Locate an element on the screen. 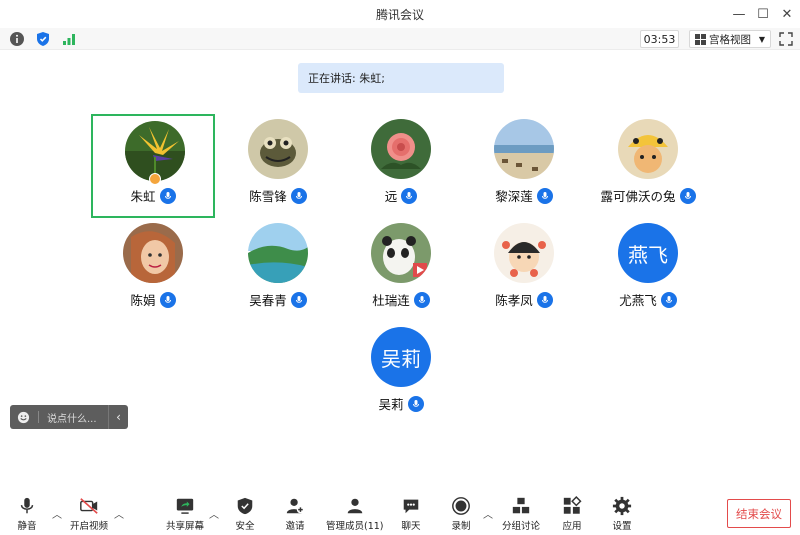 Image resolution: width=800 pixels, height=535 pixels. participant-tile: 陈孝凤 is located at coordinates (524, 270).